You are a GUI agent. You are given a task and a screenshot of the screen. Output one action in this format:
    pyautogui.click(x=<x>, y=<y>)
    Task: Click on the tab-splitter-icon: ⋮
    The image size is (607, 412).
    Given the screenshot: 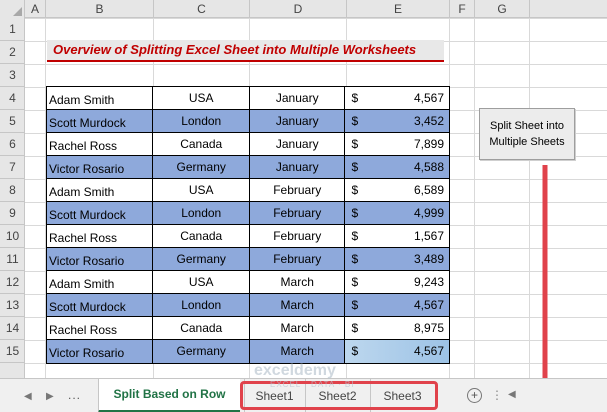 What is the action you would take?
    pyautogui.click(x=497, y=395)
    